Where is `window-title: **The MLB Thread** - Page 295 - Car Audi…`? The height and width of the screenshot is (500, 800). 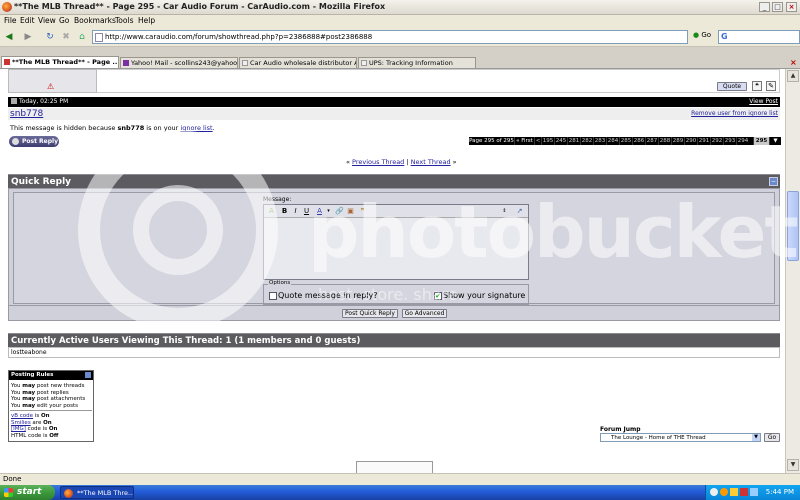
window-title: **The MLB Thread** - Page 295 - Car Audi… is located at coordinates (200, 6).